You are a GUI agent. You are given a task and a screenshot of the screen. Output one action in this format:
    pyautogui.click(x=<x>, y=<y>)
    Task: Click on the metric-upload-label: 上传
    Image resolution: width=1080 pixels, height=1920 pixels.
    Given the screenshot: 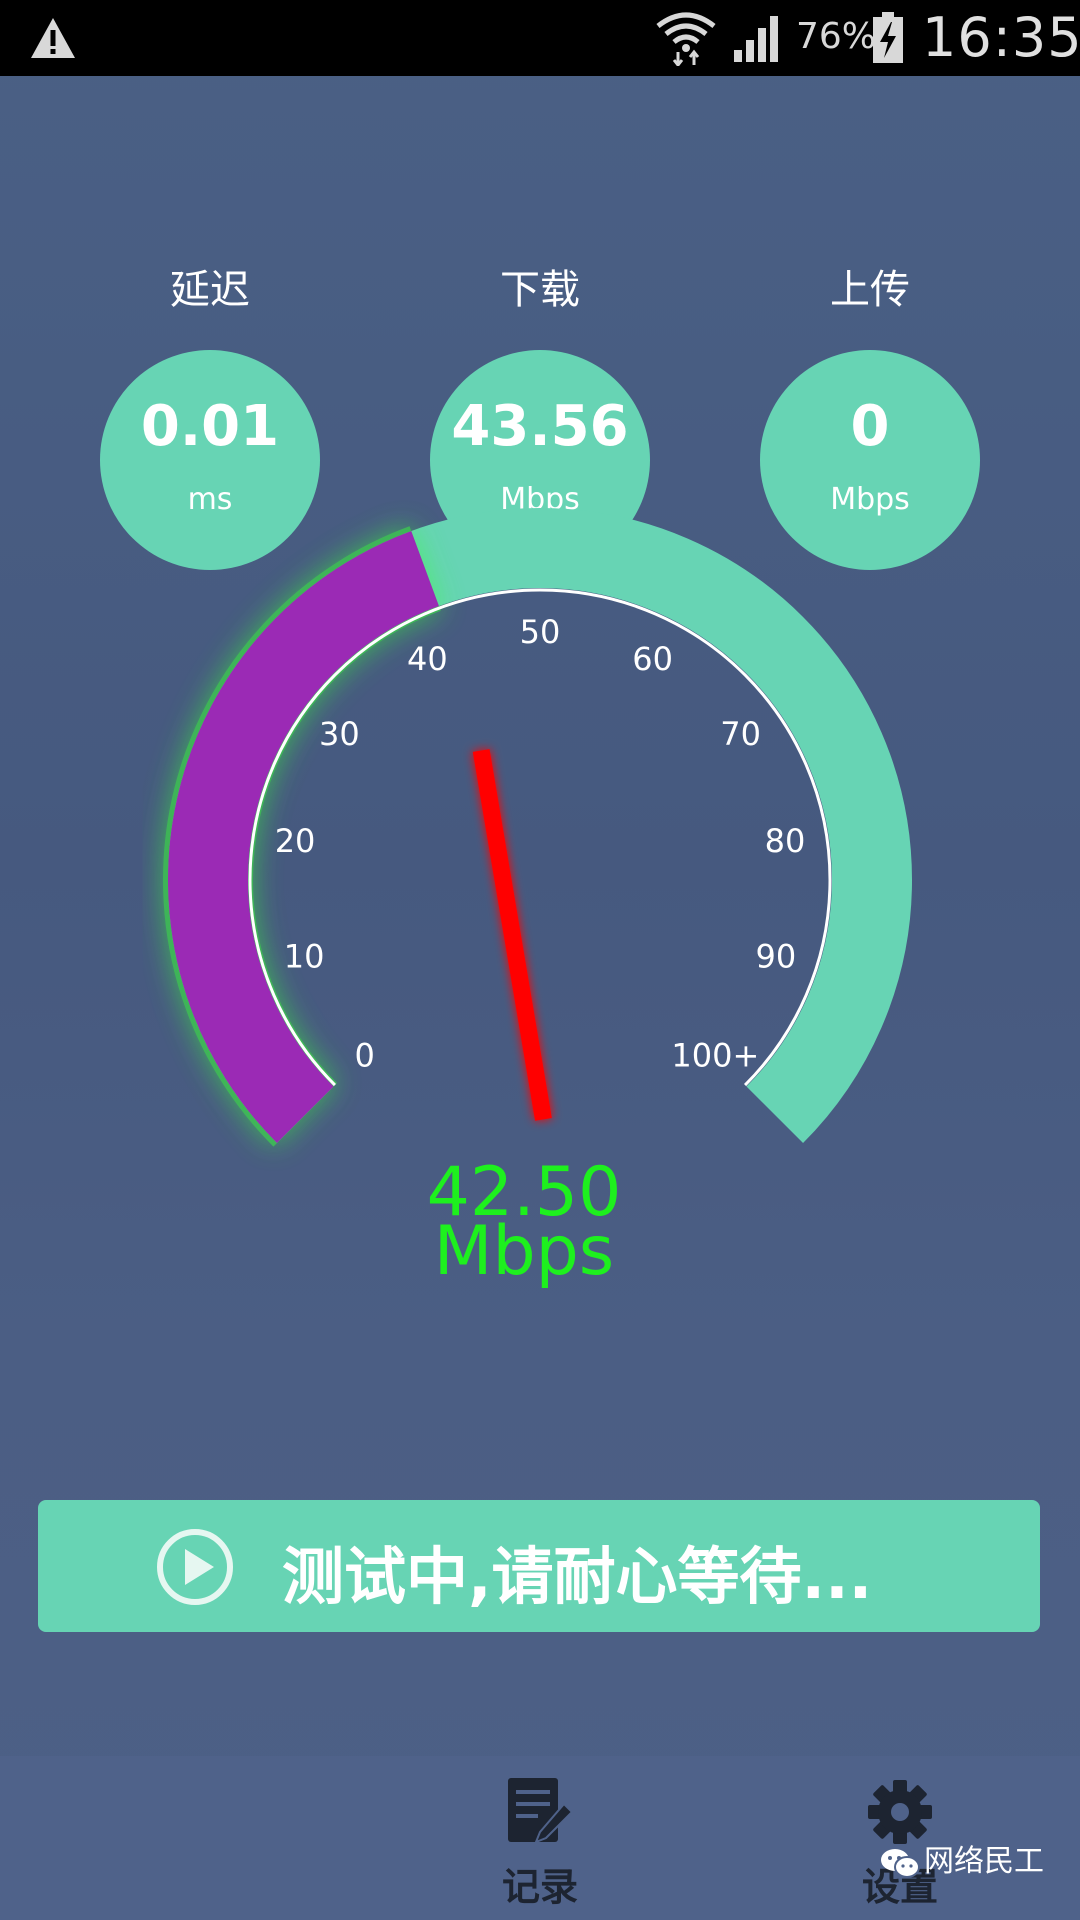 What is the action you would take?
    pyautogui.click(x=870, y=290)
    